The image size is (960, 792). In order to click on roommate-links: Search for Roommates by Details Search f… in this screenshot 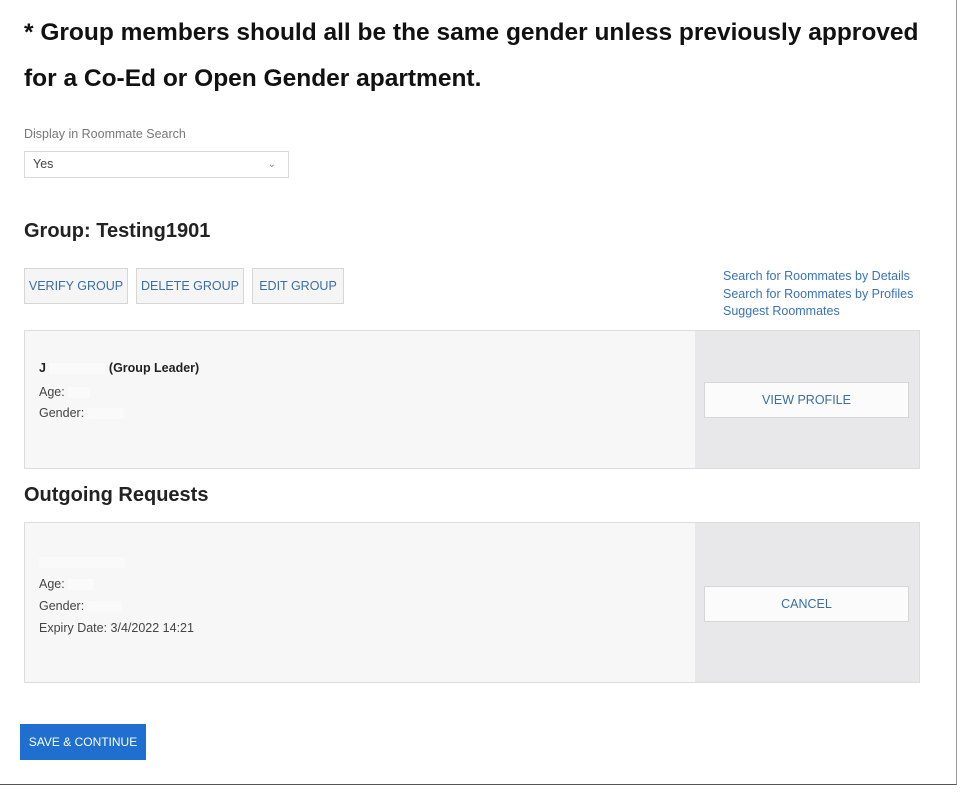, I will do `click(818, 294)`.